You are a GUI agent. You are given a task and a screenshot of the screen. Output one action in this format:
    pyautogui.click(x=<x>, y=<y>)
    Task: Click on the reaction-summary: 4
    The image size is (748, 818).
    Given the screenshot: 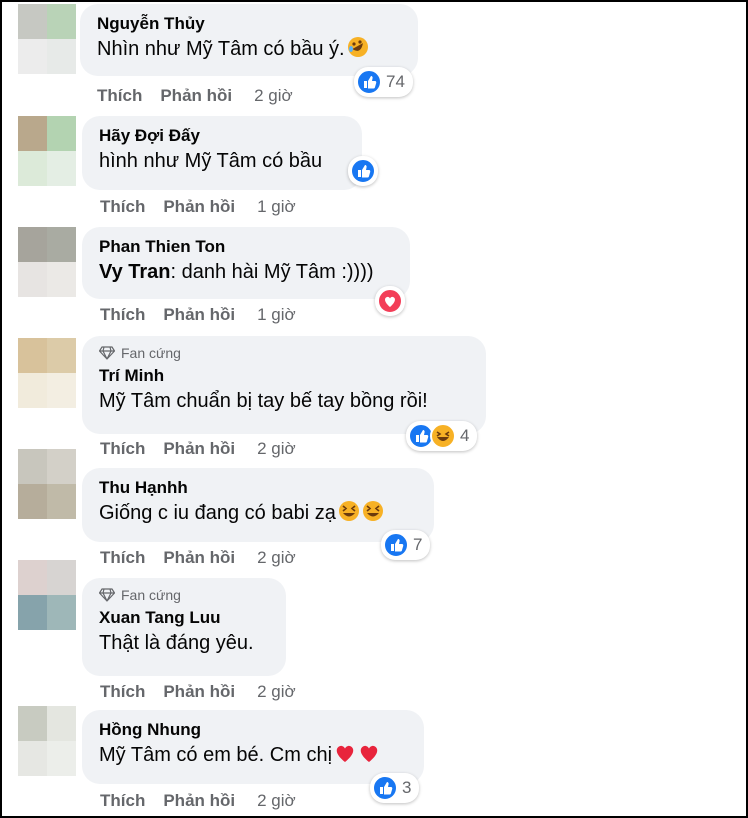 What is the action you would take?
    pyautogui.click(x=442, y=436)
    